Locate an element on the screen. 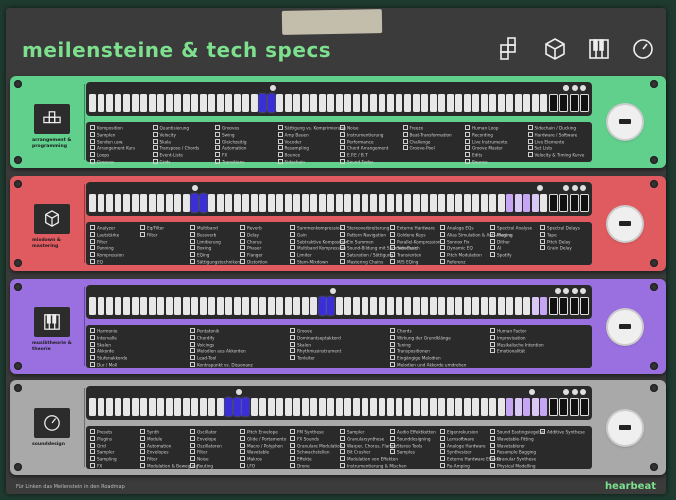 The height and width of the screenshot is (500, 676). topic-checkbox: Set Lists is located at coordinates (556, 148).